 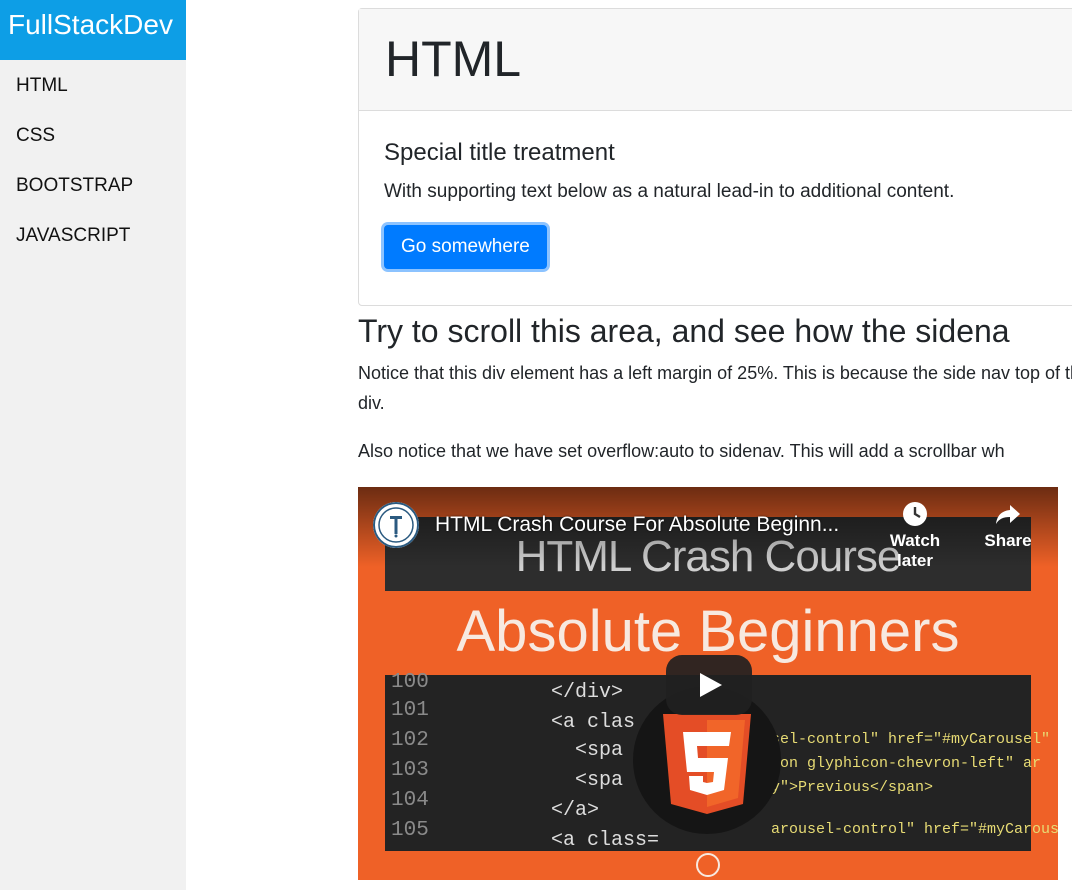 I want to click on code-line: <a clas, so click(x=593, y=722).